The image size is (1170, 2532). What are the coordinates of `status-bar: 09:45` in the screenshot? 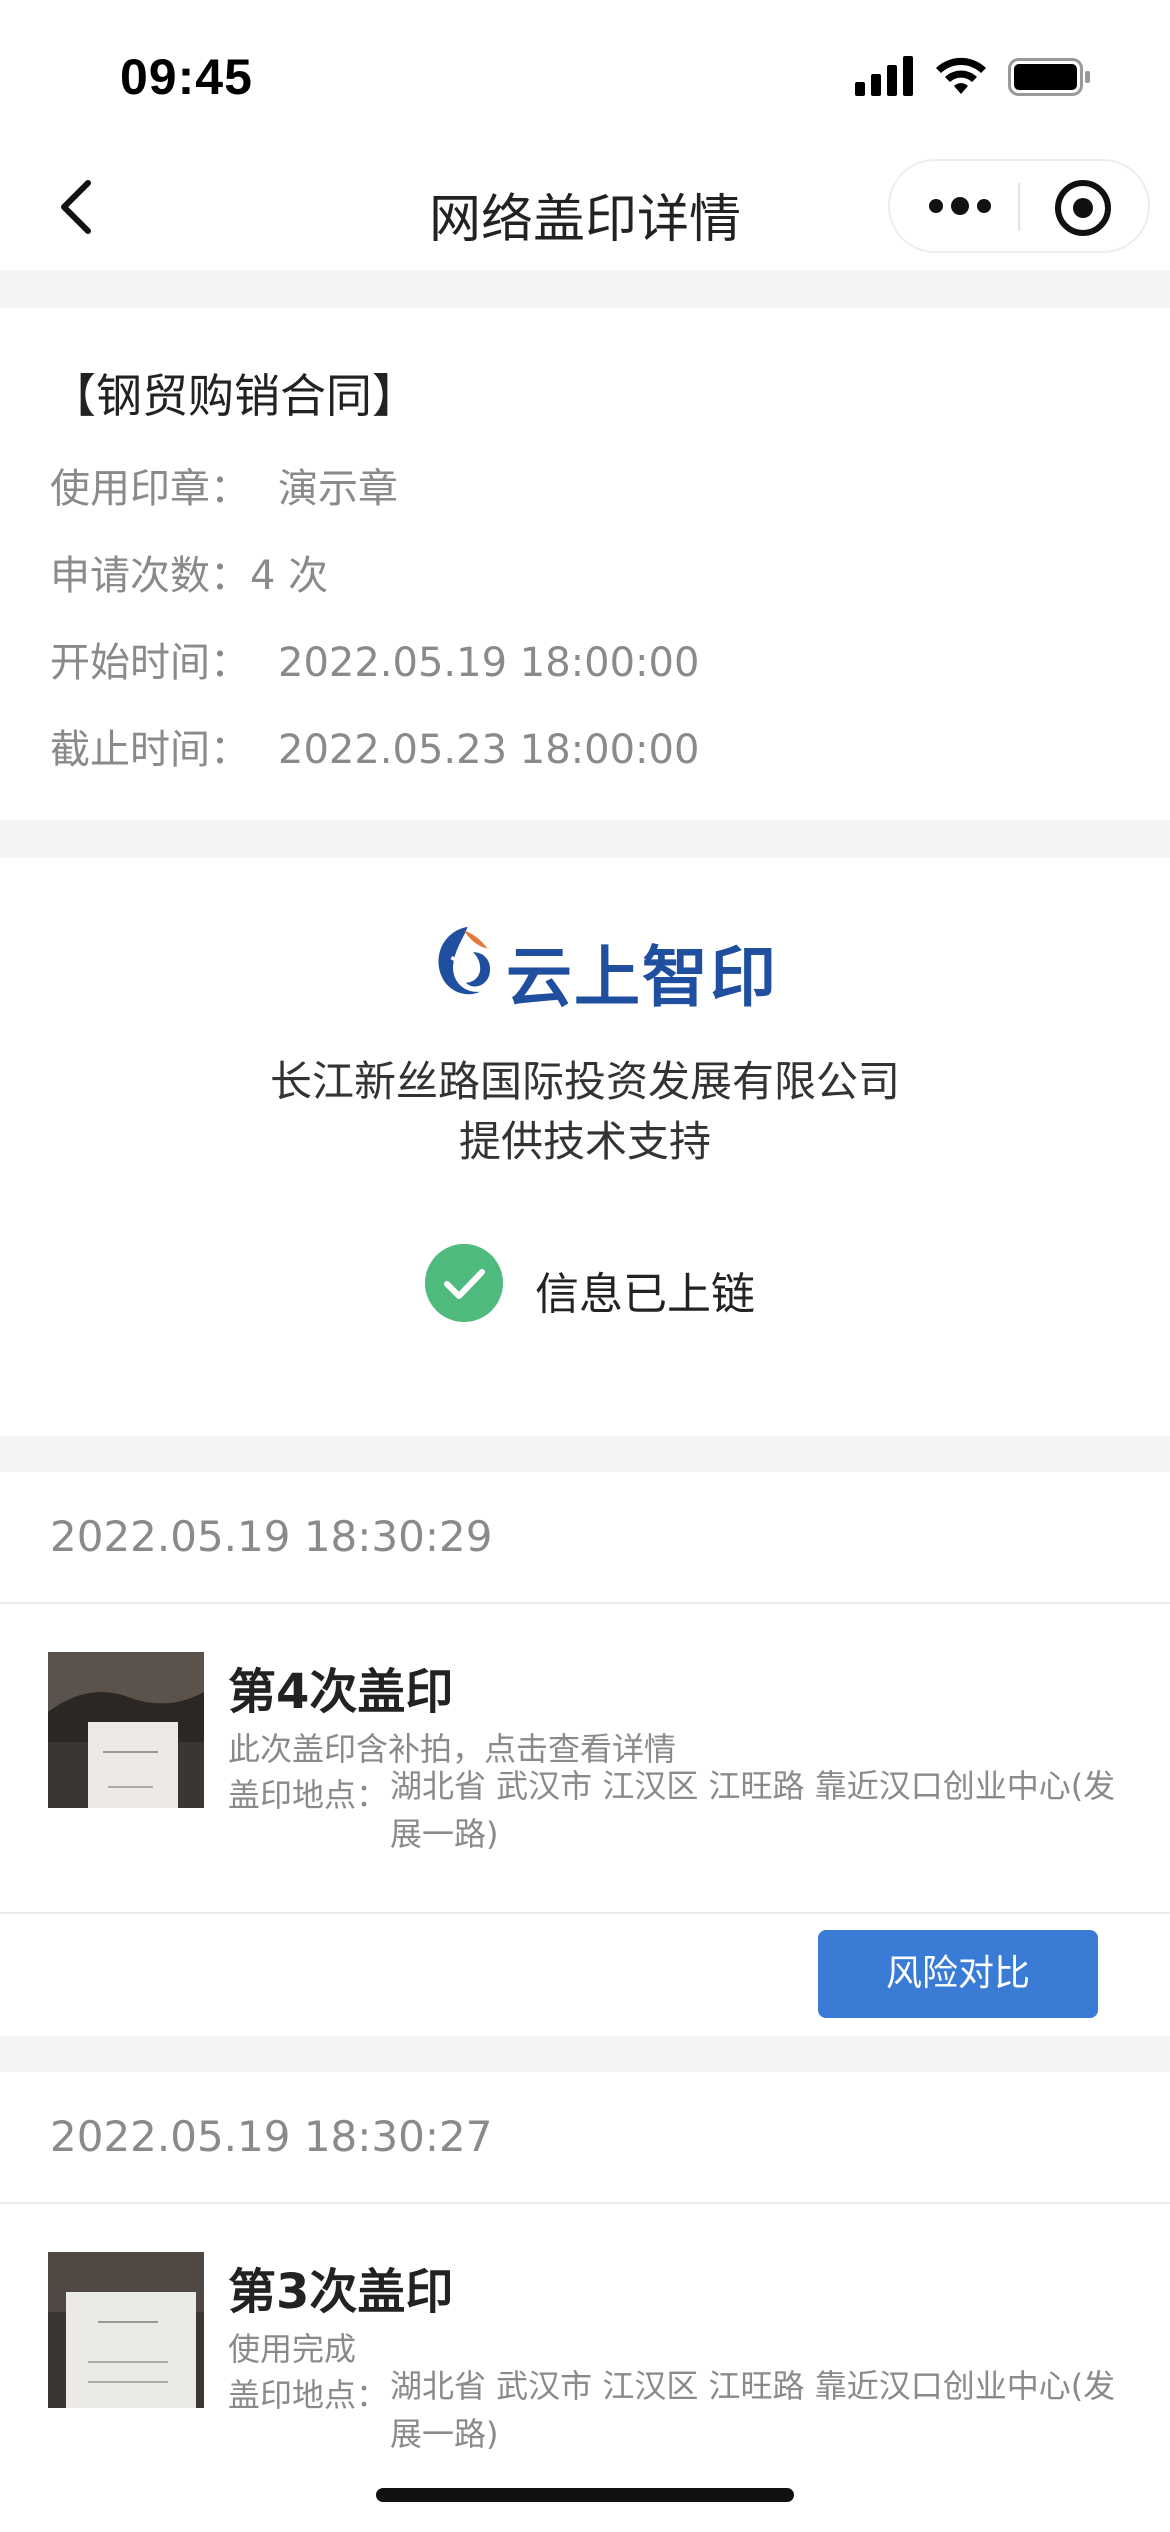 It's located at (585, 72).